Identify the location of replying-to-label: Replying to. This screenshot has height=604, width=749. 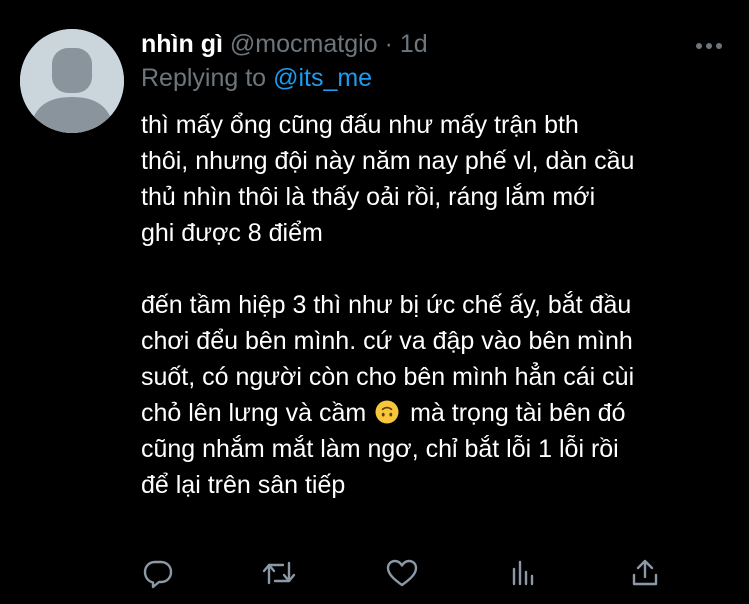
(204, 78).